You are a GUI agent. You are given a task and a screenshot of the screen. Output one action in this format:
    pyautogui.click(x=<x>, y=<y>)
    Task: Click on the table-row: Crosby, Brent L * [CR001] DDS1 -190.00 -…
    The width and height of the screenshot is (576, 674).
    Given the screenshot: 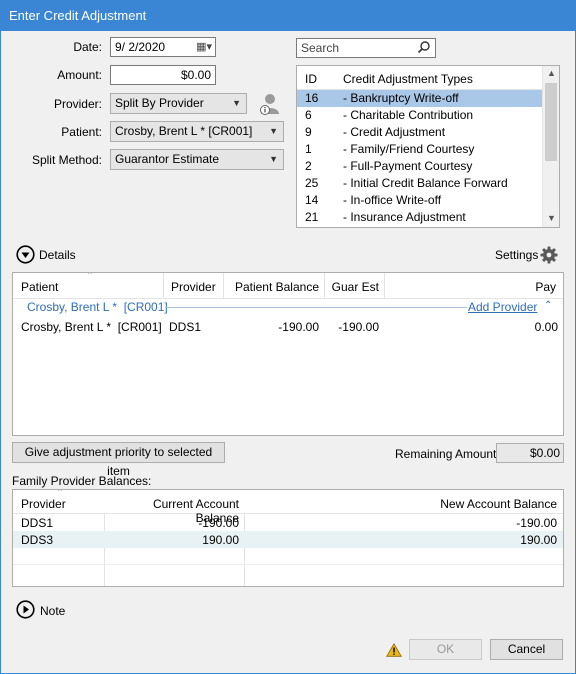 What is the action you would take?
    pyautogui.click(x=288, y=327)
    